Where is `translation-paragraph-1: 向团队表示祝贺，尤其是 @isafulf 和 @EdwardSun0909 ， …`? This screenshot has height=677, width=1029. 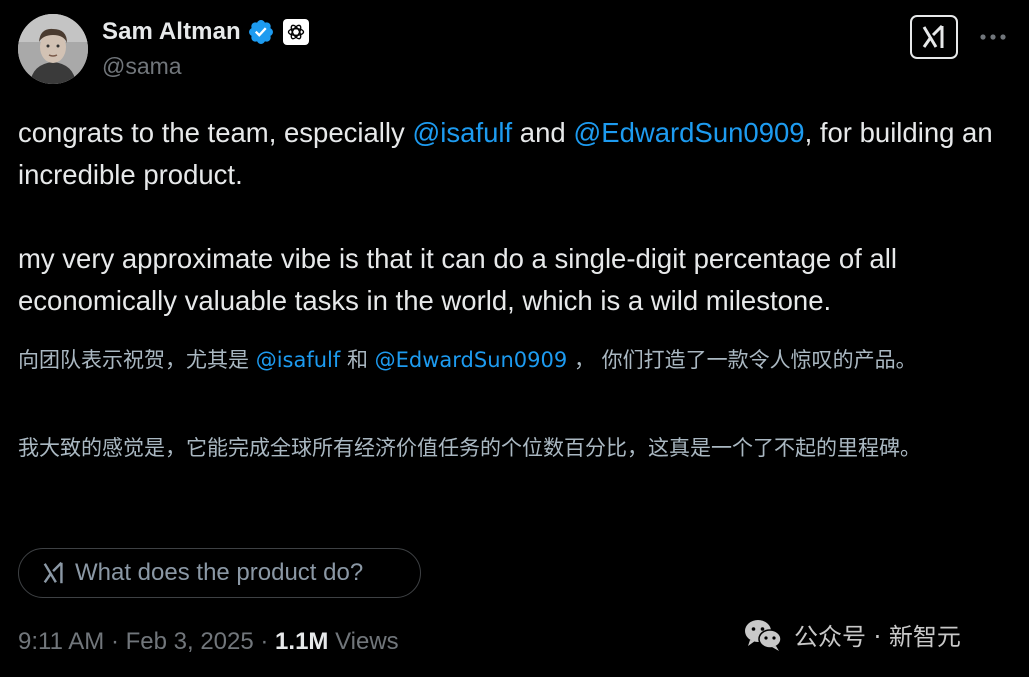
translation-paragraph-1: 向团队表示祝贺，尤其是 @isafulf 和 @EdwardSun0909 ， … is located at coordinates (515, 360).